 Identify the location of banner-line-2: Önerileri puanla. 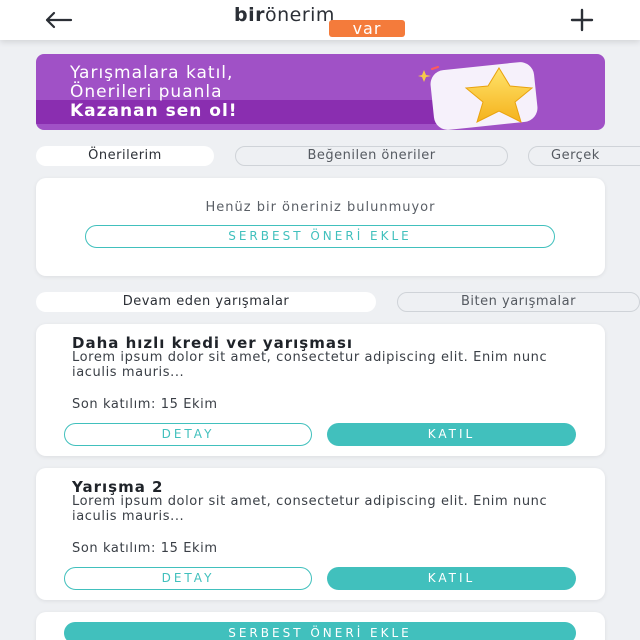
(146, 92).